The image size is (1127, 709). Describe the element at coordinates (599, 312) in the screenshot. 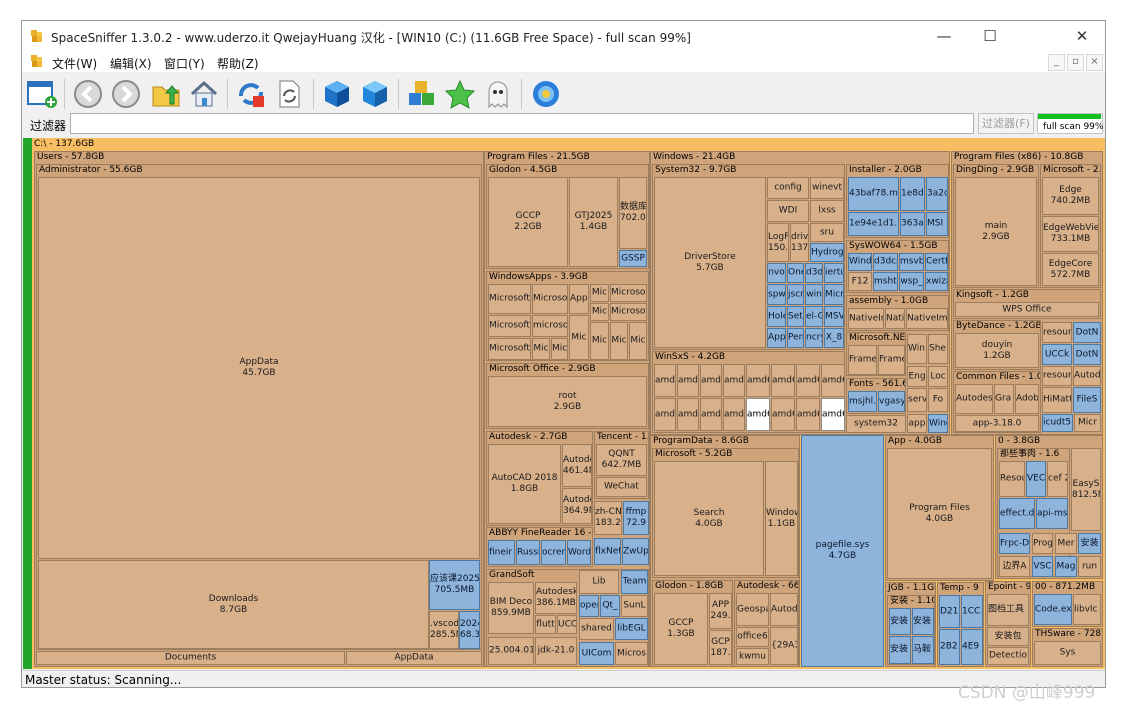

I see `wa-item-8: Mic` at that location.